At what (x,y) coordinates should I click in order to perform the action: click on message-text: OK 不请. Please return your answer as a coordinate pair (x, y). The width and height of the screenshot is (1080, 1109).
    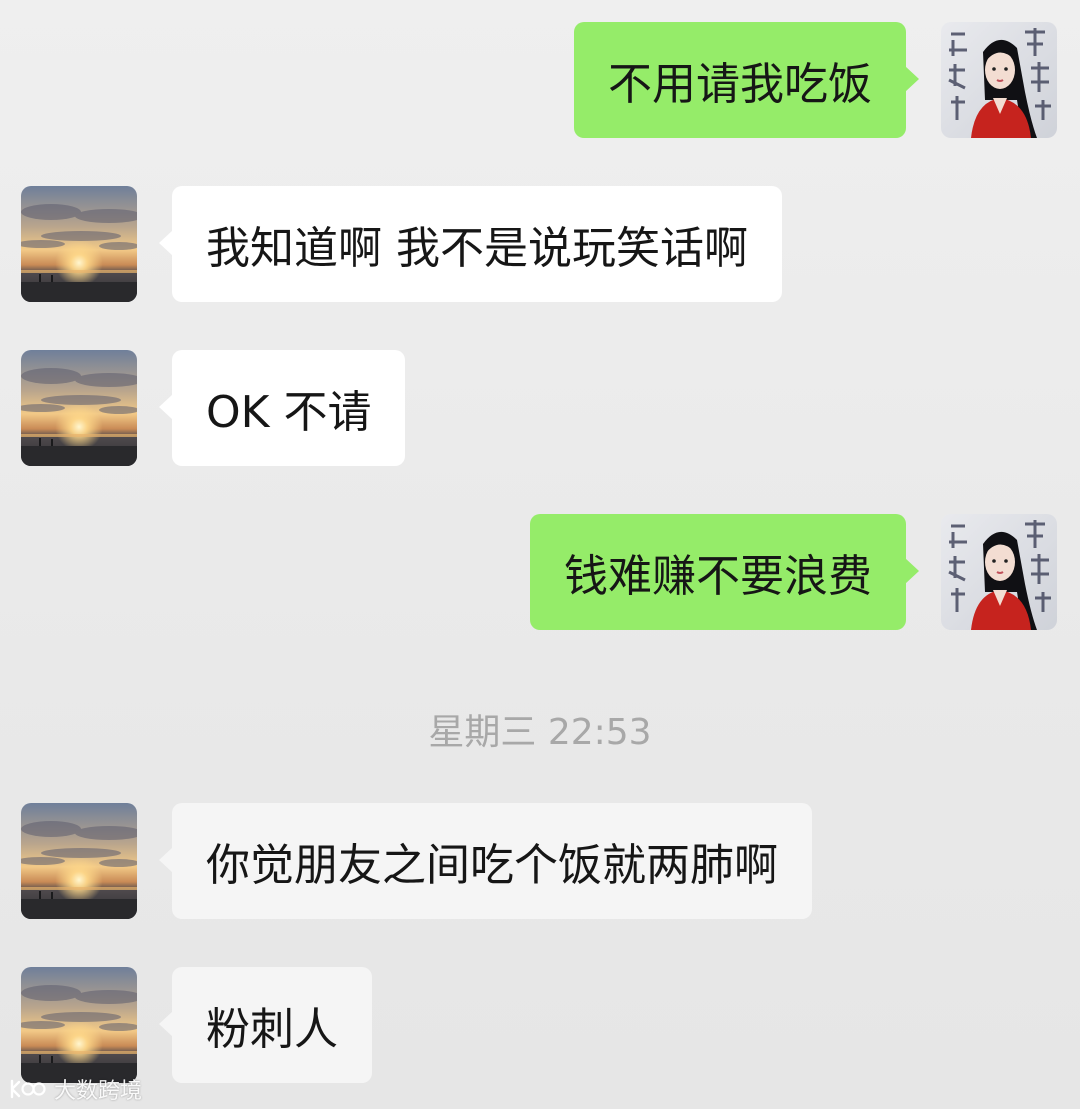
    Looking at the image, I should click on (289, 412).